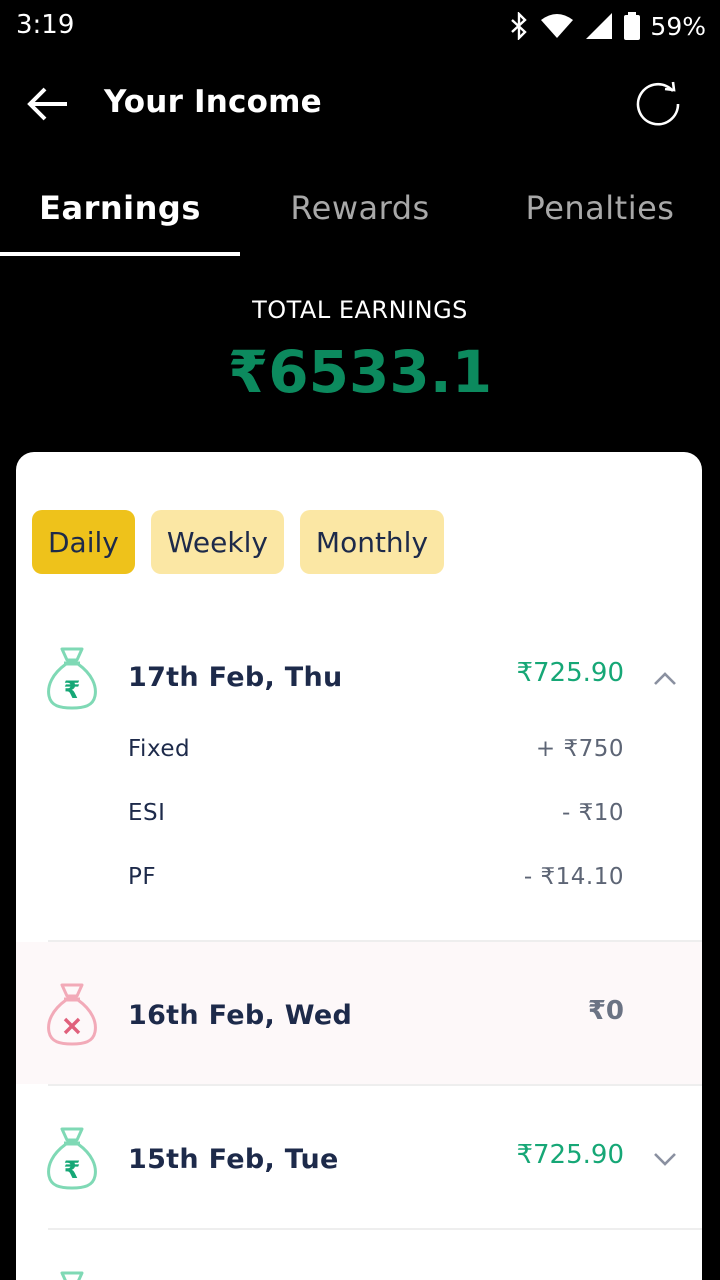 The image size is (720, 1280). What do you see at coordinates (45, 25) in the screenshot?
I see `status-time: 3:19` at bounding box center [45, 25].